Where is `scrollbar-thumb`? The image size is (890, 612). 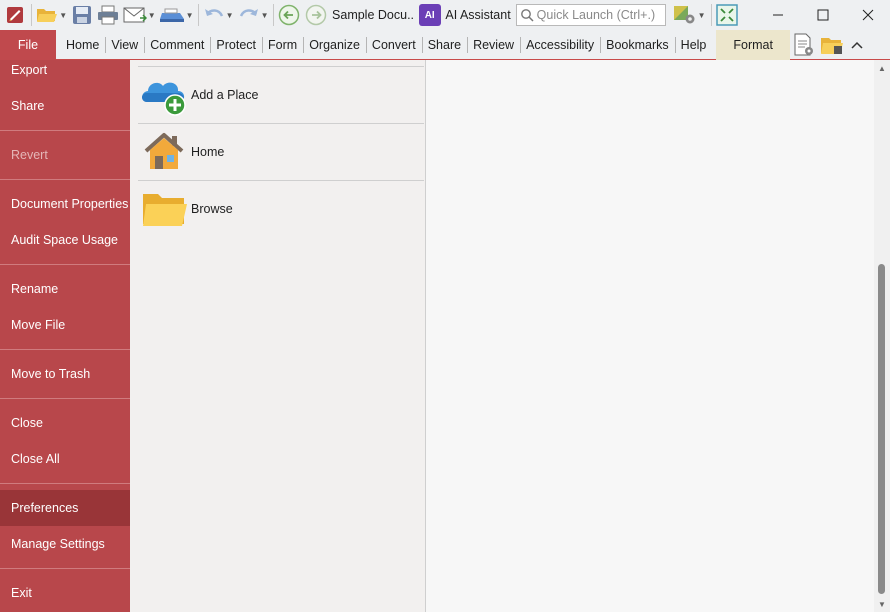 scrollbar-thumb is located at coordinates (881, 429).